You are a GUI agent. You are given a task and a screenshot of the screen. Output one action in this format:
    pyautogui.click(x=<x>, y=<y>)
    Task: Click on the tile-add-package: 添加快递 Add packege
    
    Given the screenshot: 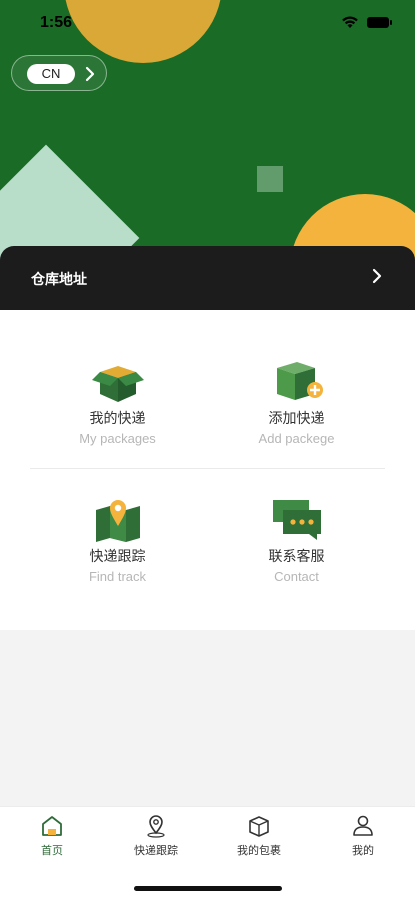 What is the action you would take?
    pyautogui.click(x=296, y=400)
    